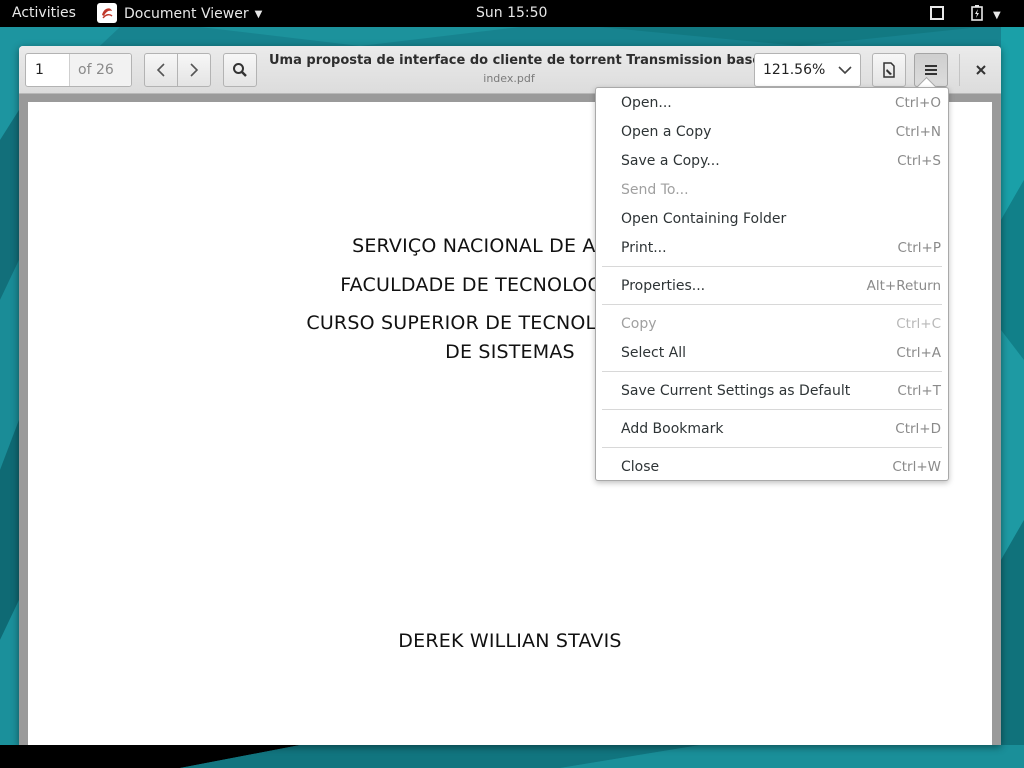 This screenshot has width=1024, height=768. I want to click on menu-item-add-bookmark: Add Bookmark Ctrl+D, so click(772, 429).